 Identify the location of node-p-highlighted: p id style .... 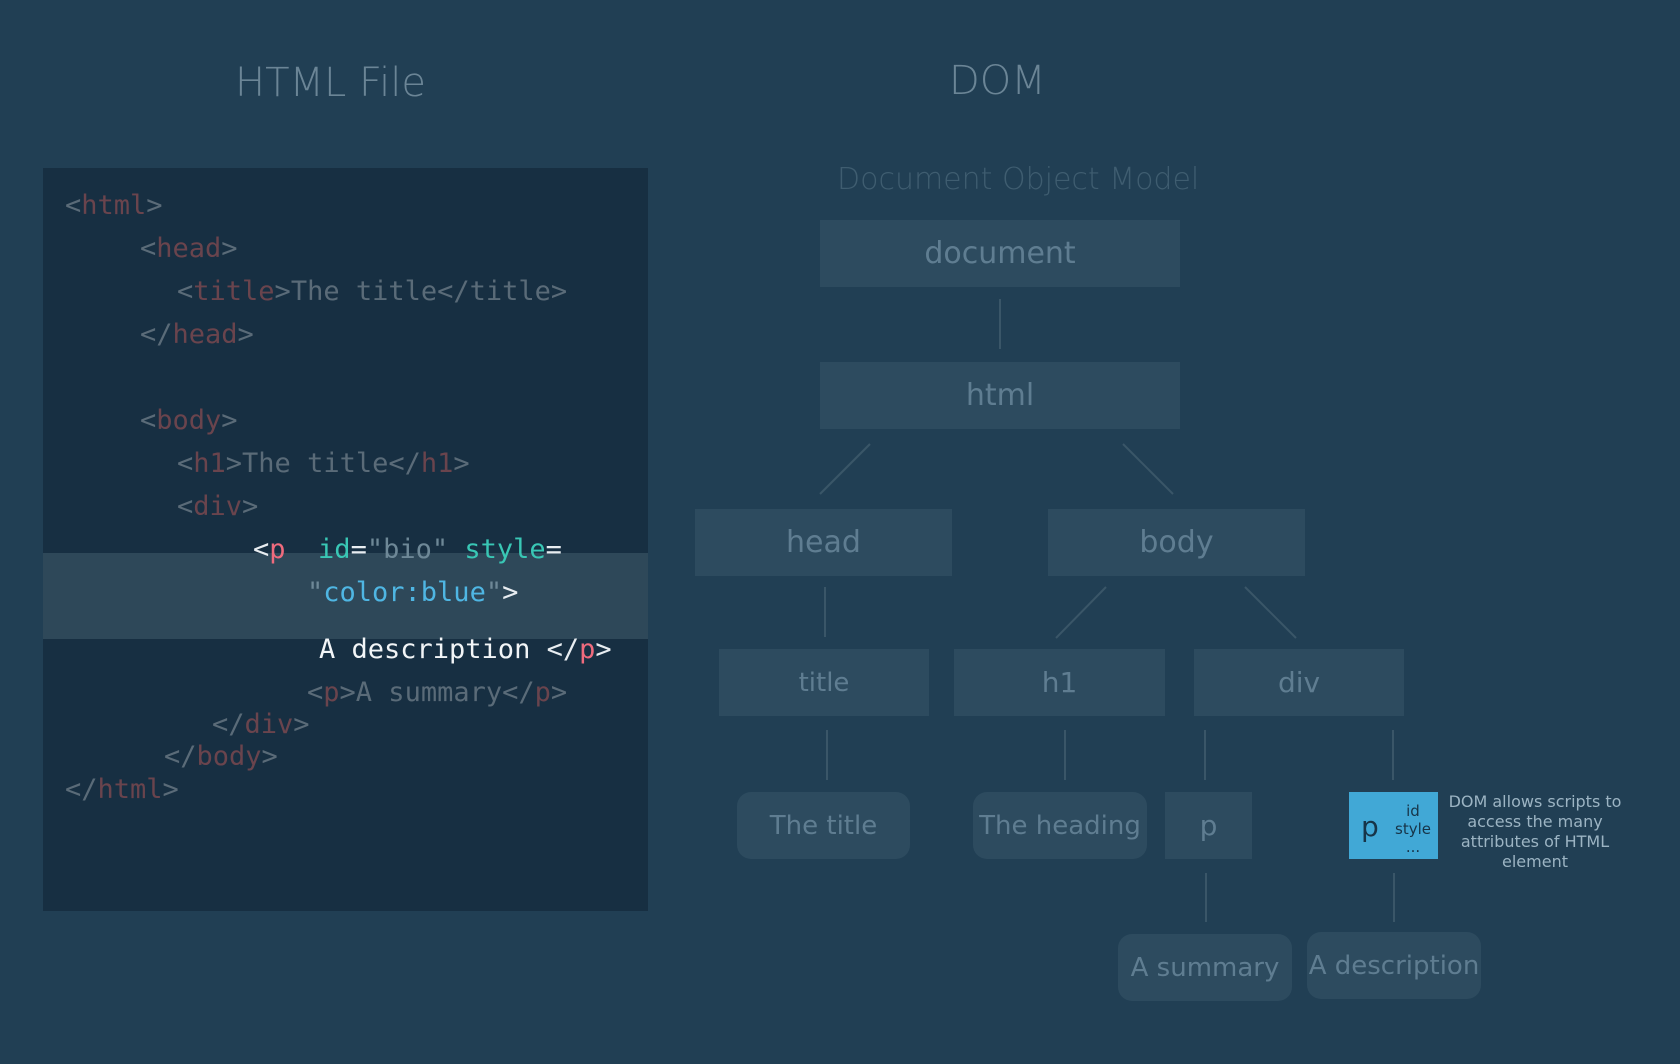
(1393, 825).